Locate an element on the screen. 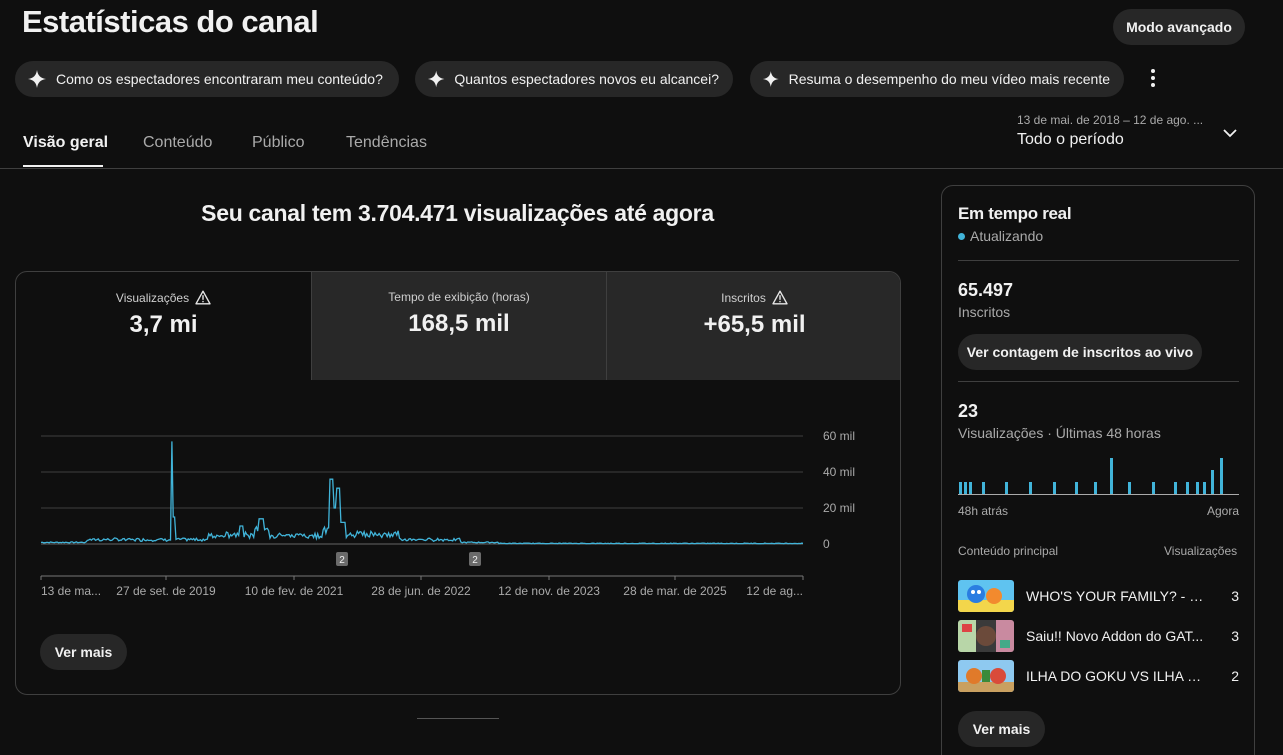 This screenshot has height=755, width=1283. realtime-status: Atualizando is located at coordinates (1000, 236).